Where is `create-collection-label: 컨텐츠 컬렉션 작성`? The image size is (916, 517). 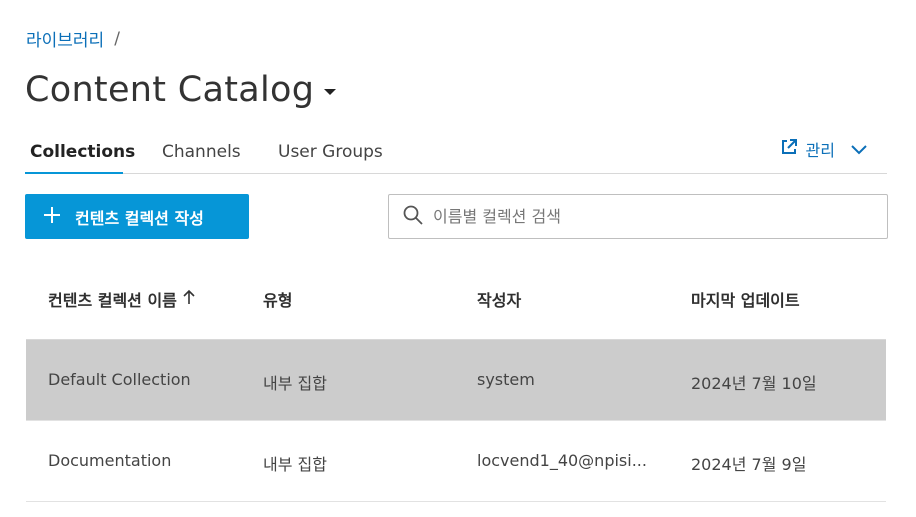 create-collection-label: 컨텐츠 컬렉션 작성 is located at coordinates (139, 218).